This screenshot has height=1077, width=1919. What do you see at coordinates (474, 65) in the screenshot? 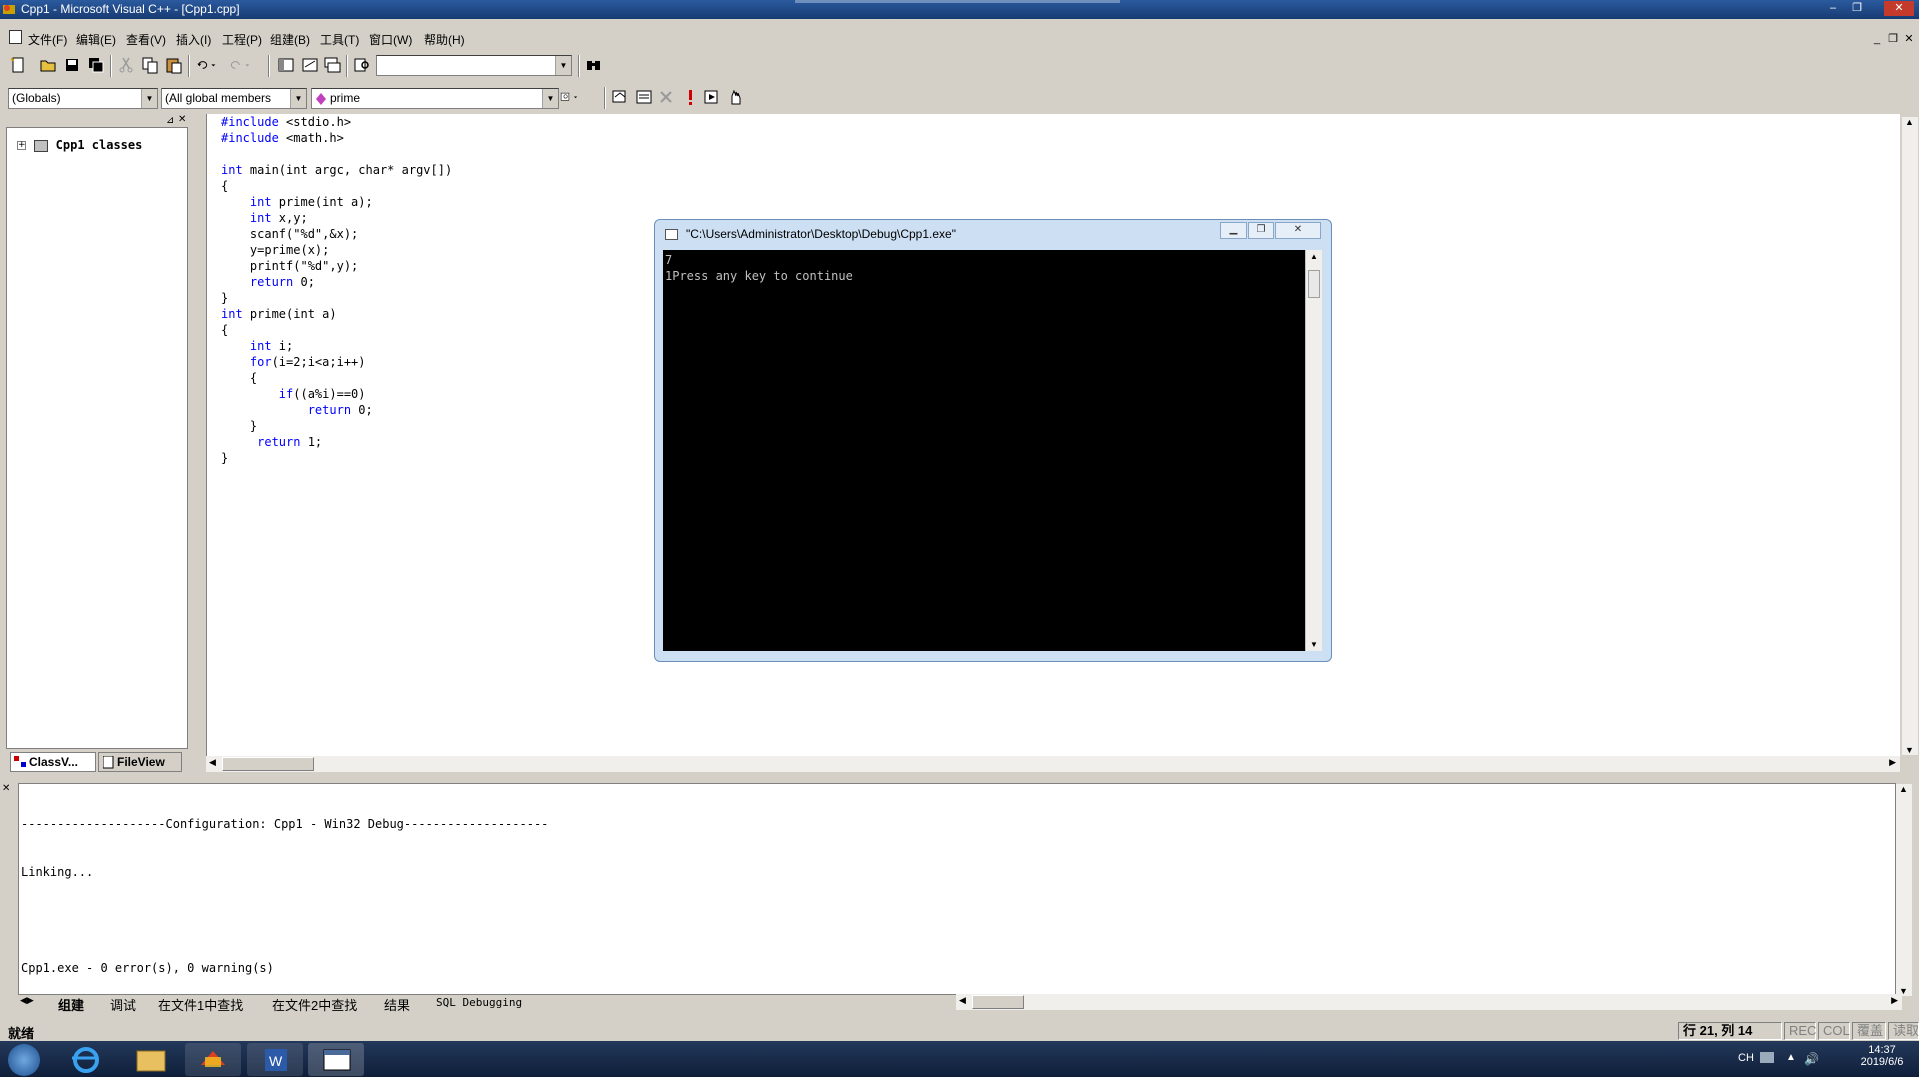
I see `find-combo: ▼` at bounding box center [474, 65].